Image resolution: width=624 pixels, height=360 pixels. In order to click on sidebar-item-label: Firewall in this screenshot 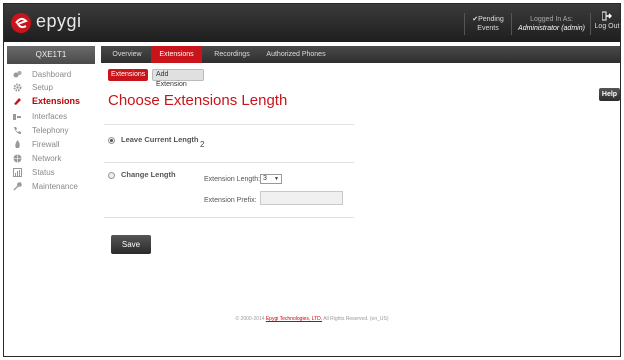, I will do `click(46, 144)`.